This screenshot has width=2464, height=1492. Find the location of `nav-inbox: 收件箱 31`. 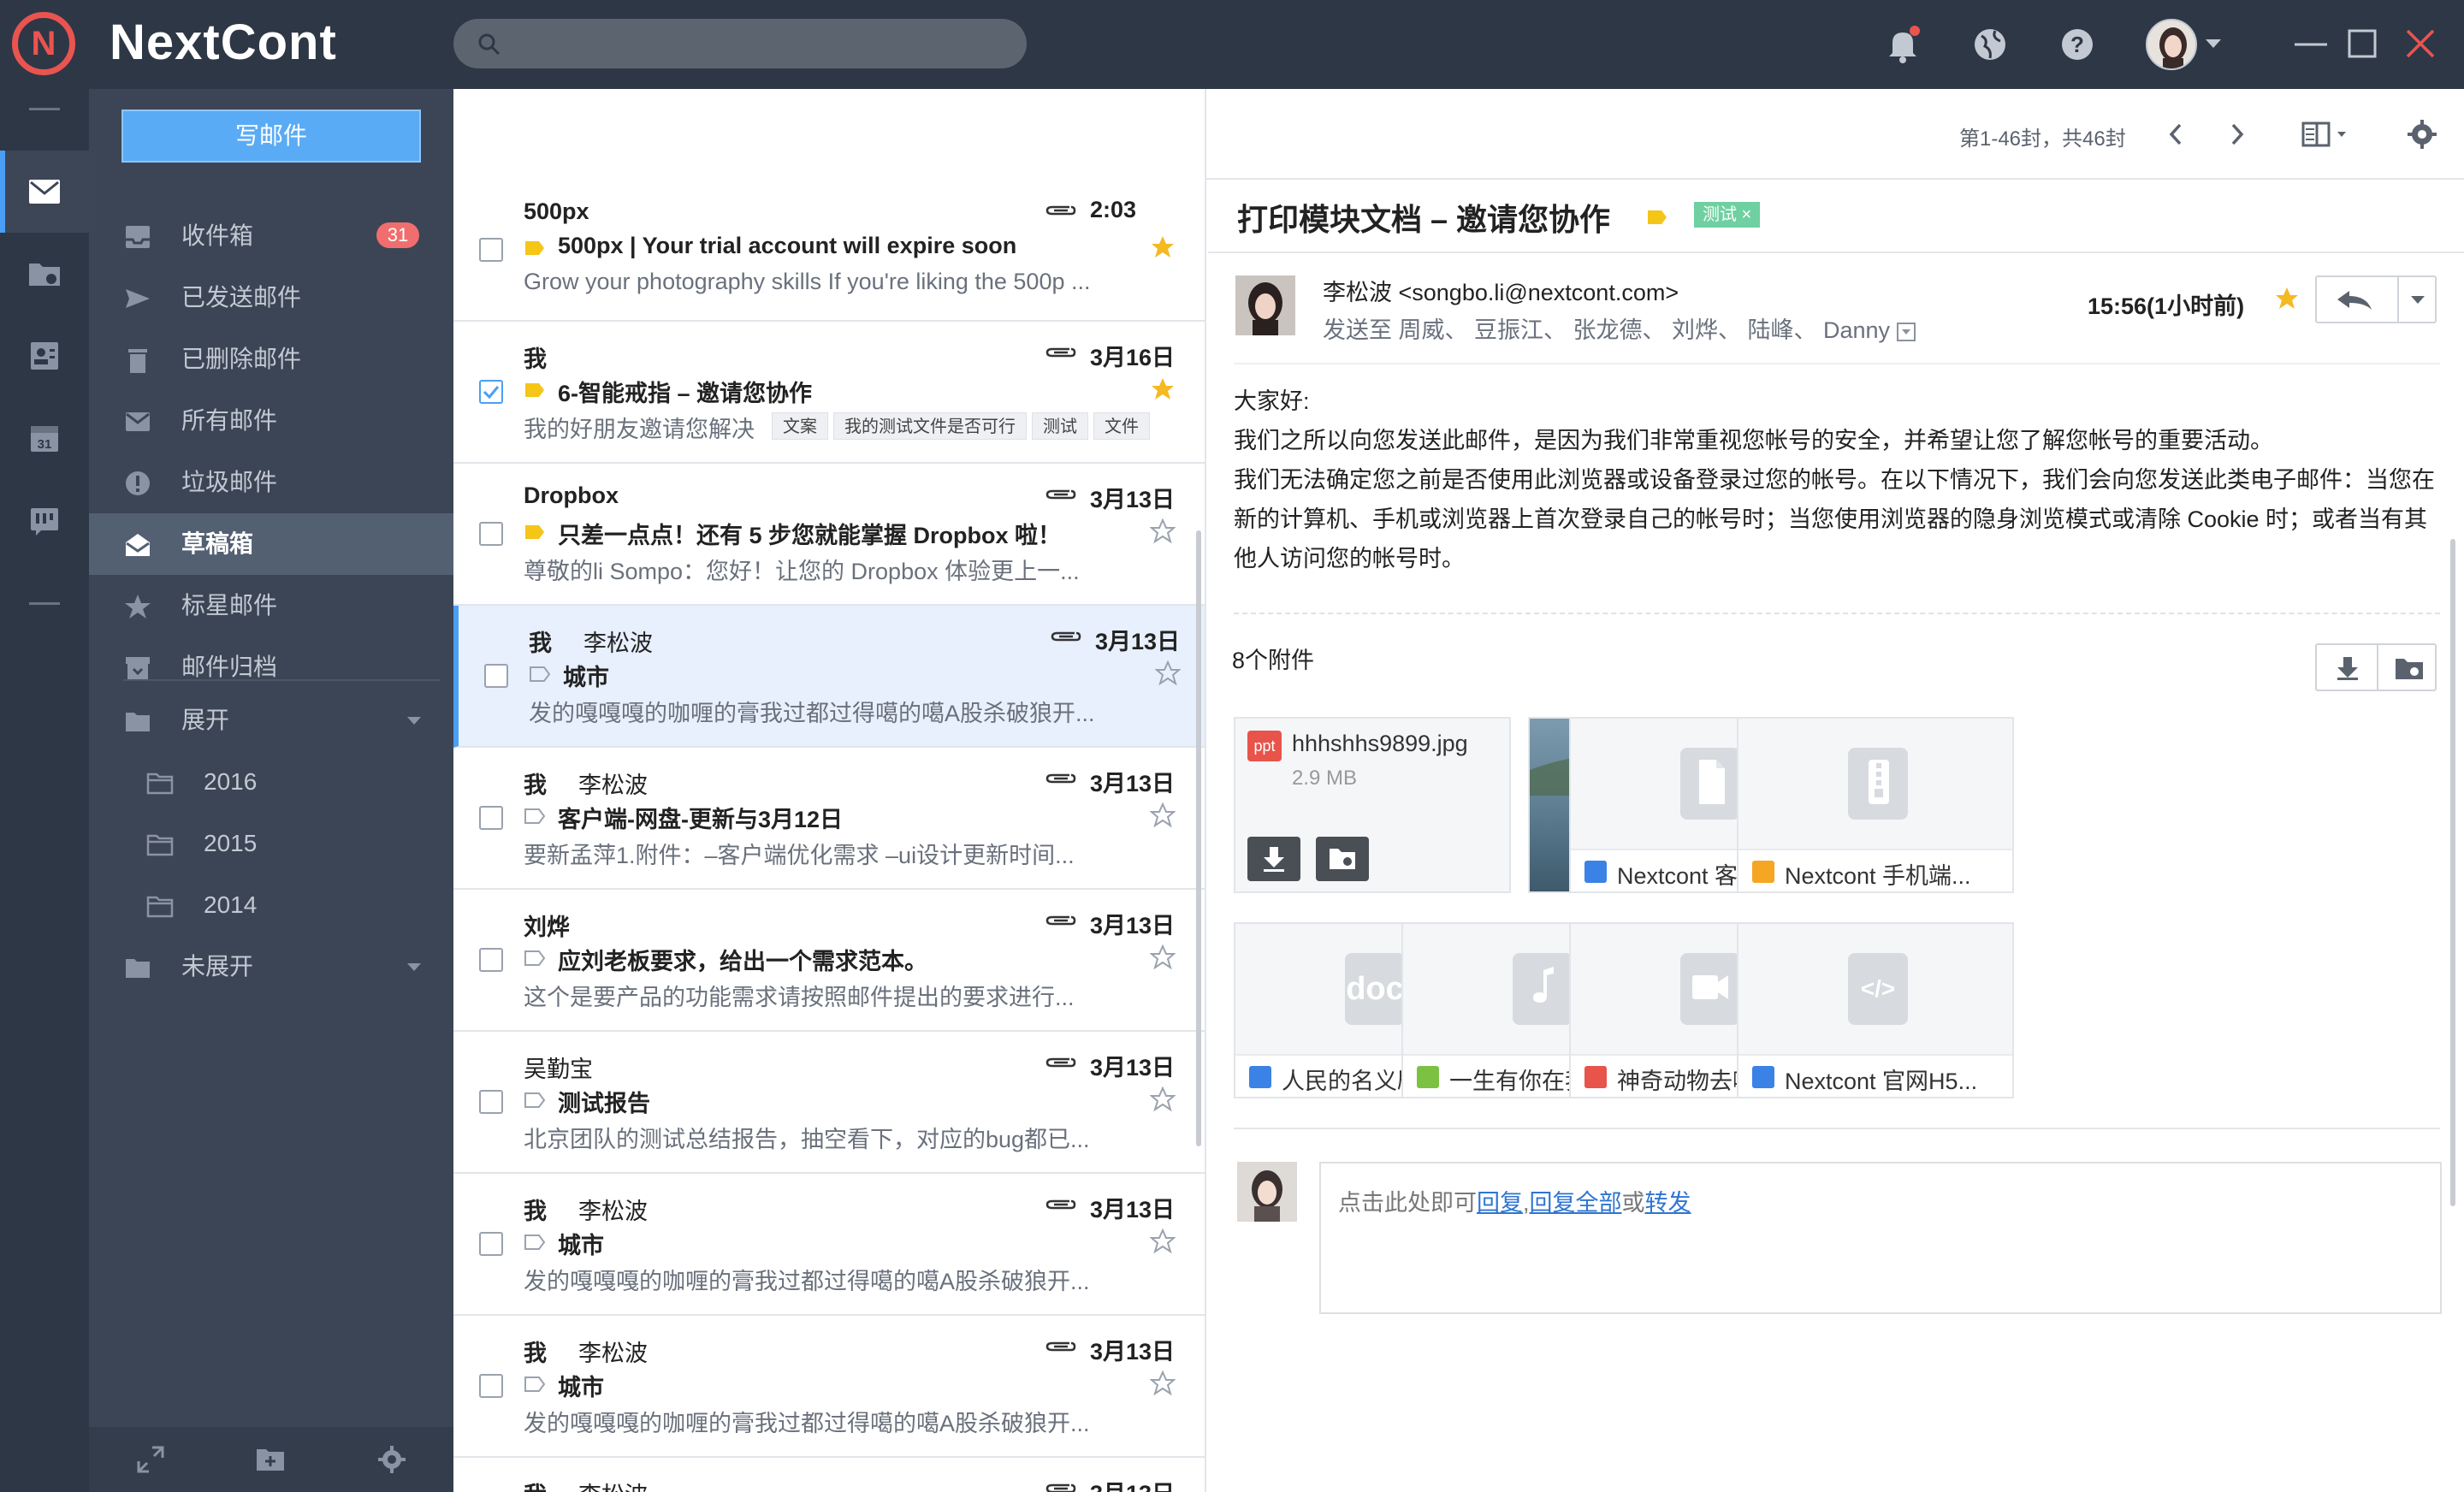

nav-inbox: 收件箱 31 is located at coordinates (271, 236).